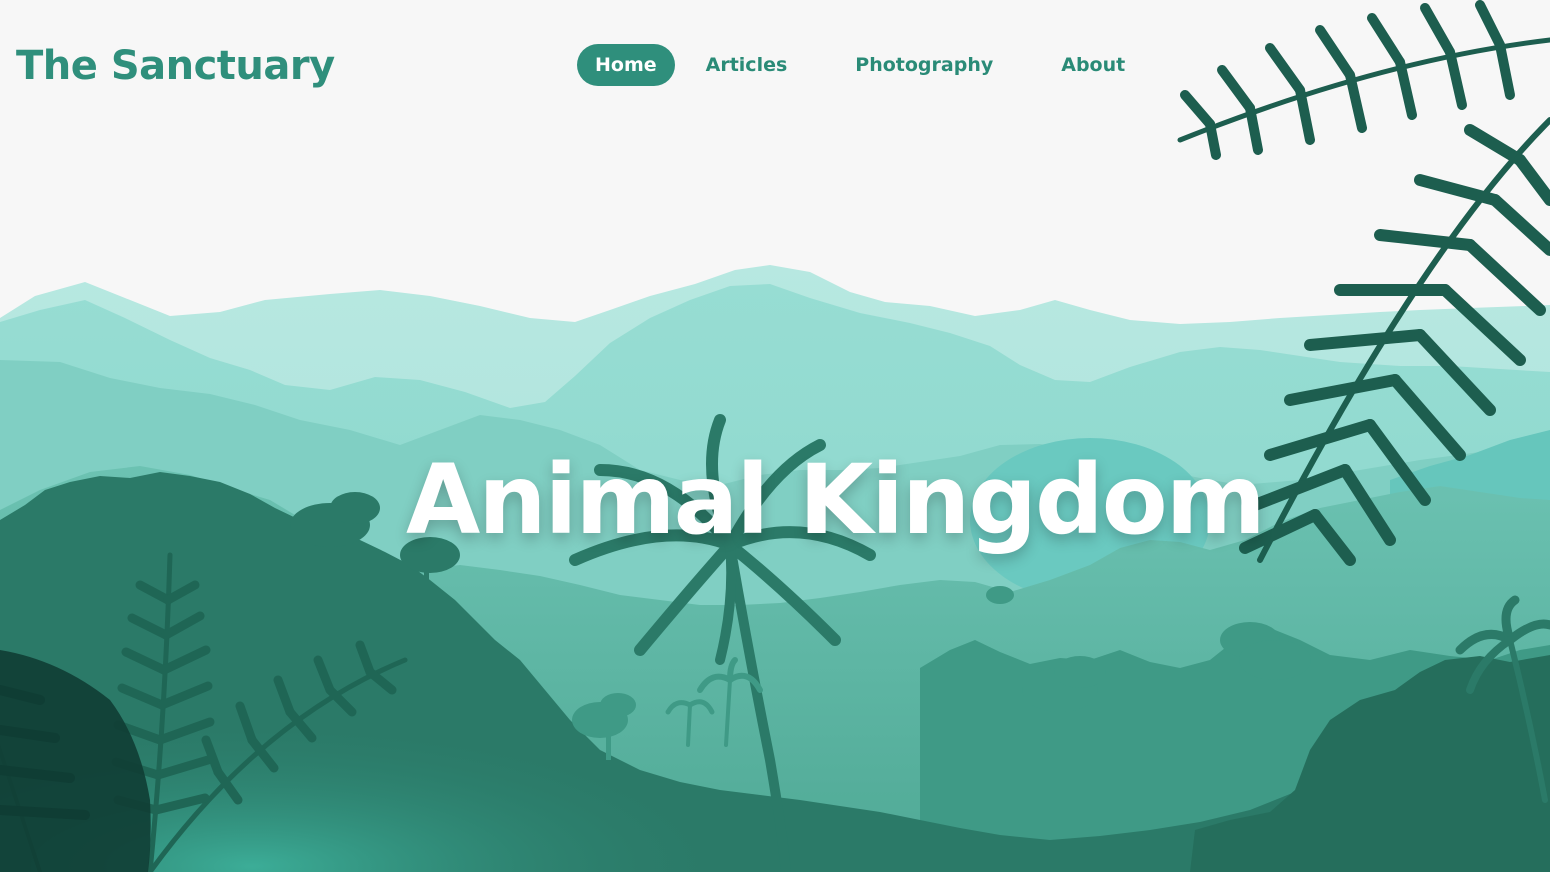  What do you see at coordinates (851, 65) in the screenshot?
I see `main-nav: Home Articles Photography About` at bounding box center [851, 65].